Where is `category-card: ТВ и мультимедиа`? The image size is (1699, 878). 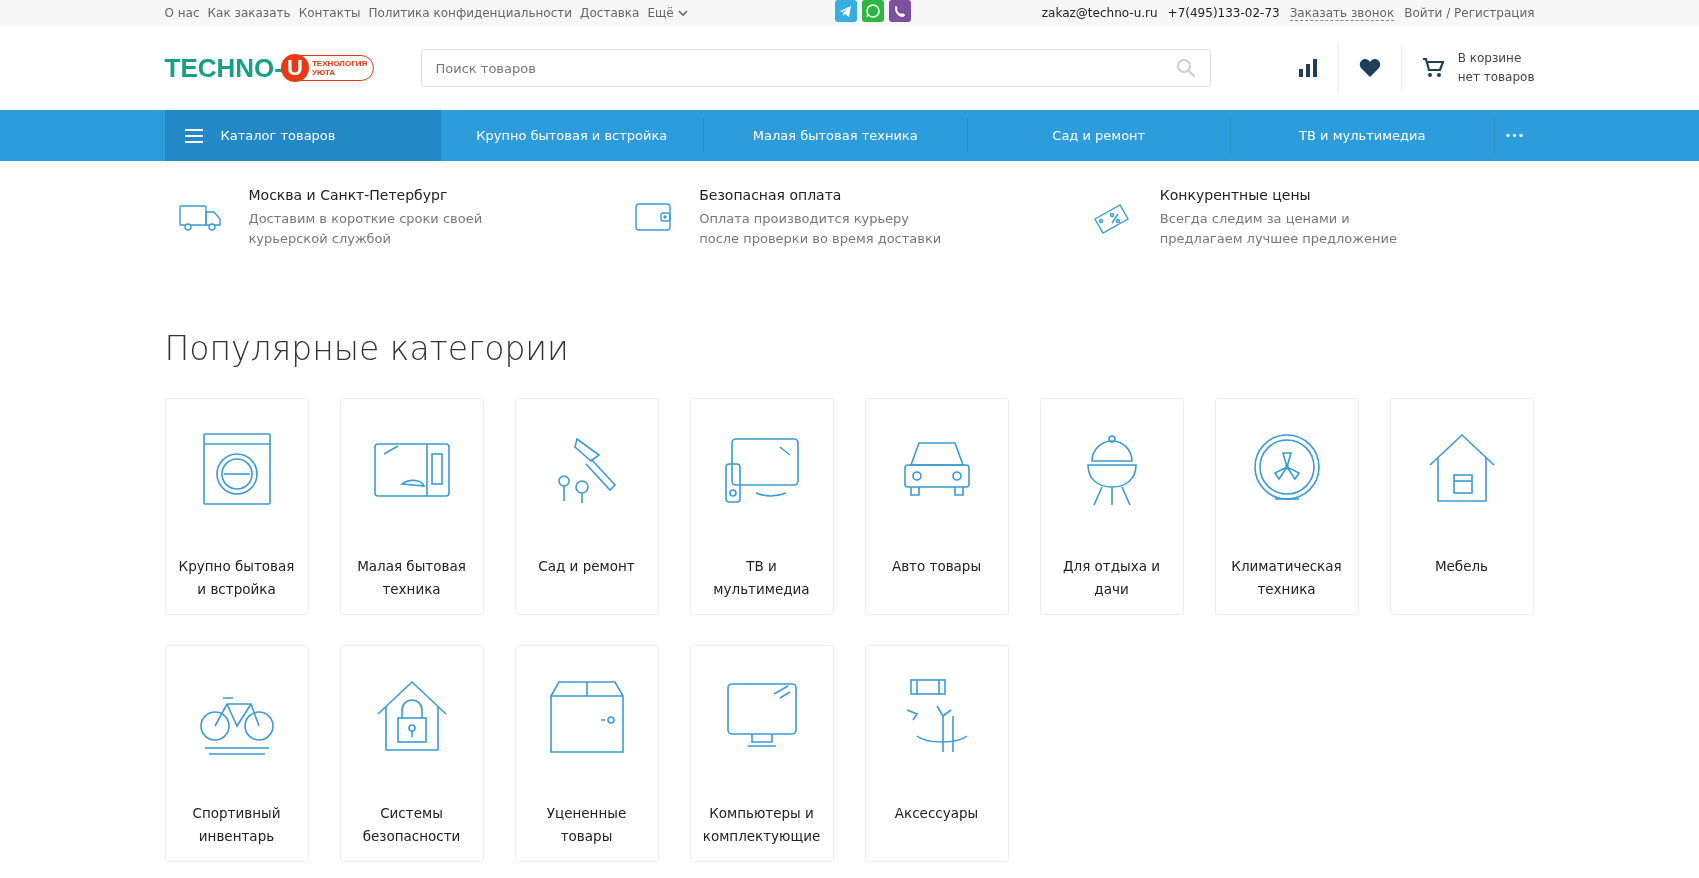 category-card: ТВ и мультимедиа is located at coordinates (761, 506).